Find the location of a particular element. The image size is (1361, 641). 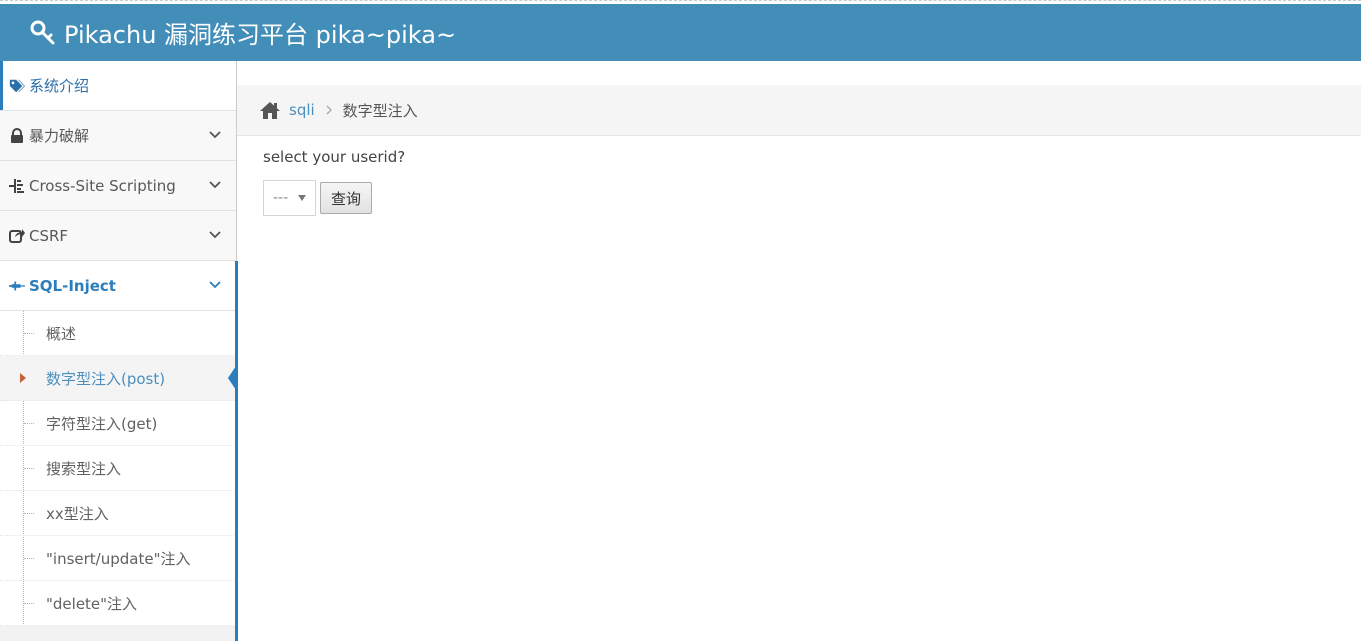

sidebar-item-label: 系统介绍 is located at coordinates (59, 86).